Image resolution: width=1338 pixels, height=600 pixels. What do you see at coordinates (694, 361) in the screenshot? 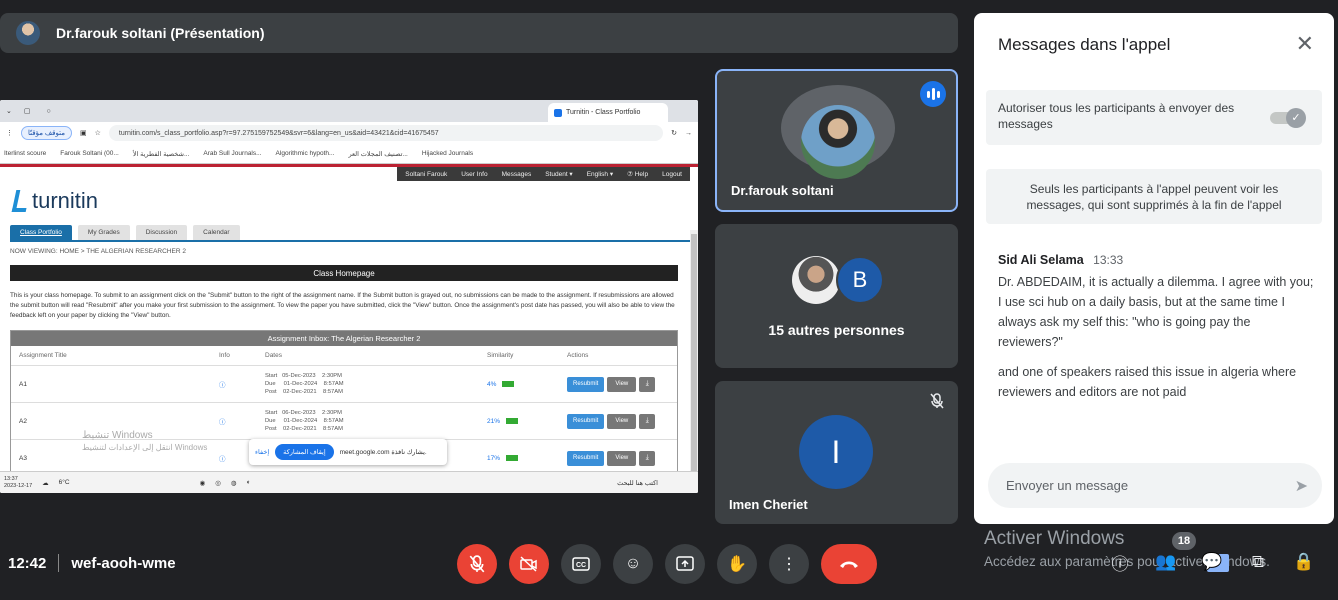
I see `page-scrollbar` at bounding box center [694, 361].